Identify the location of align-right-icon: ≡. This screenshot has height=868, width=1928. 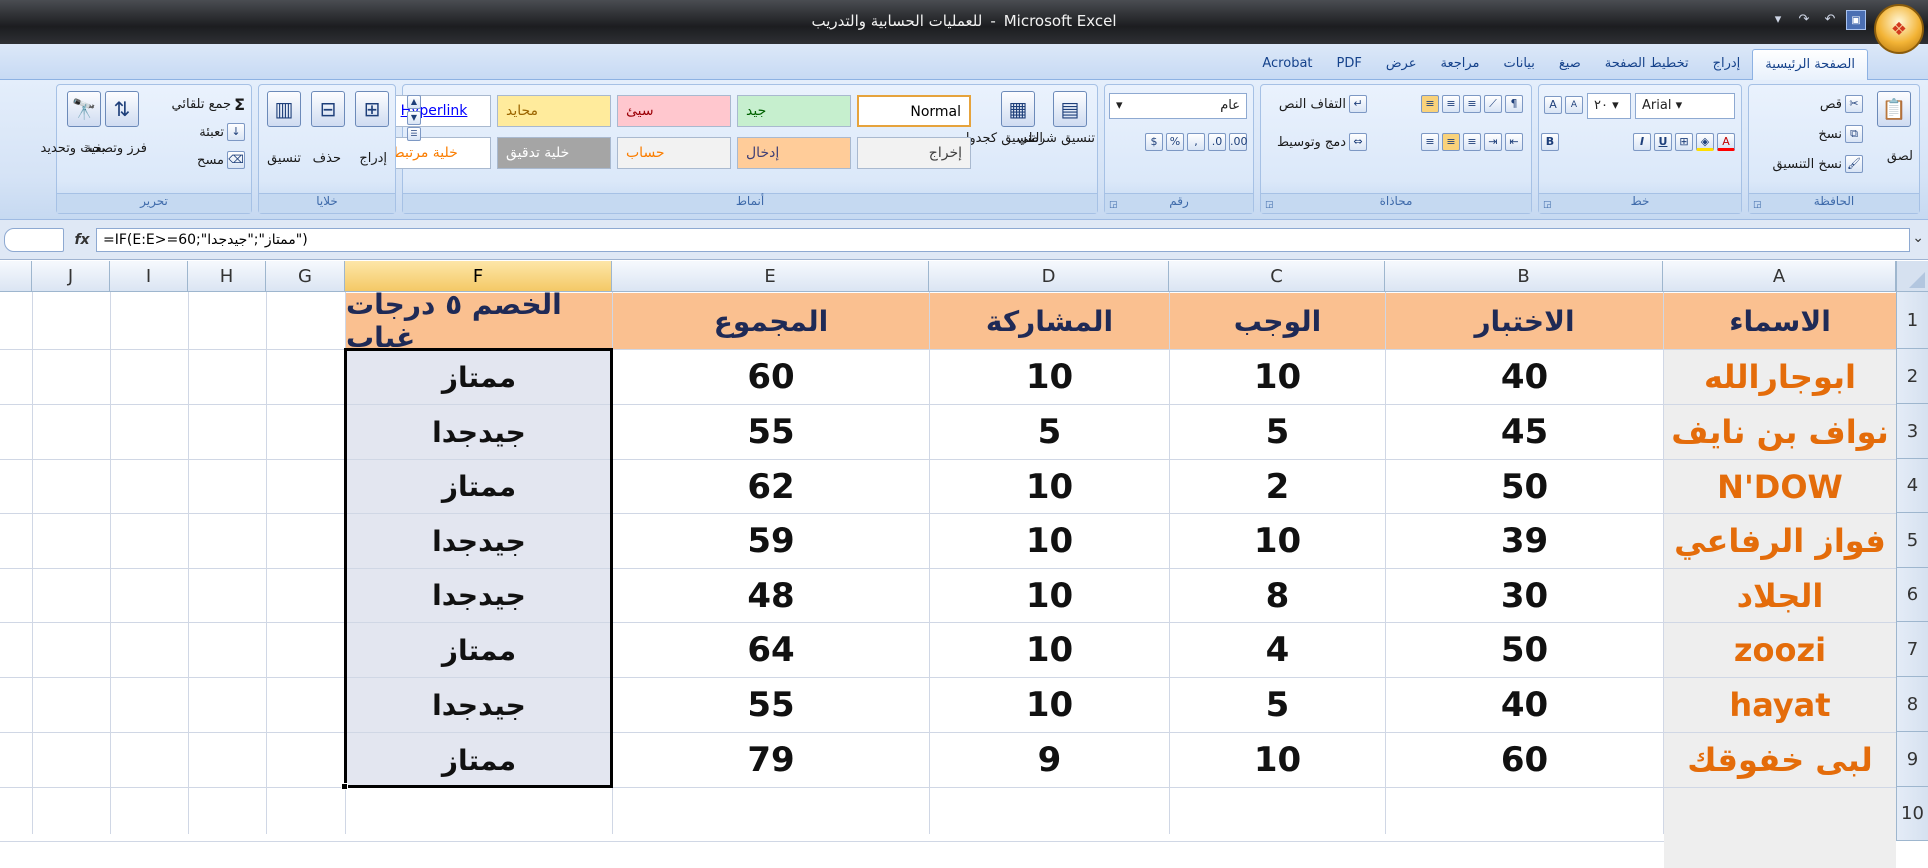
(1430, 142).